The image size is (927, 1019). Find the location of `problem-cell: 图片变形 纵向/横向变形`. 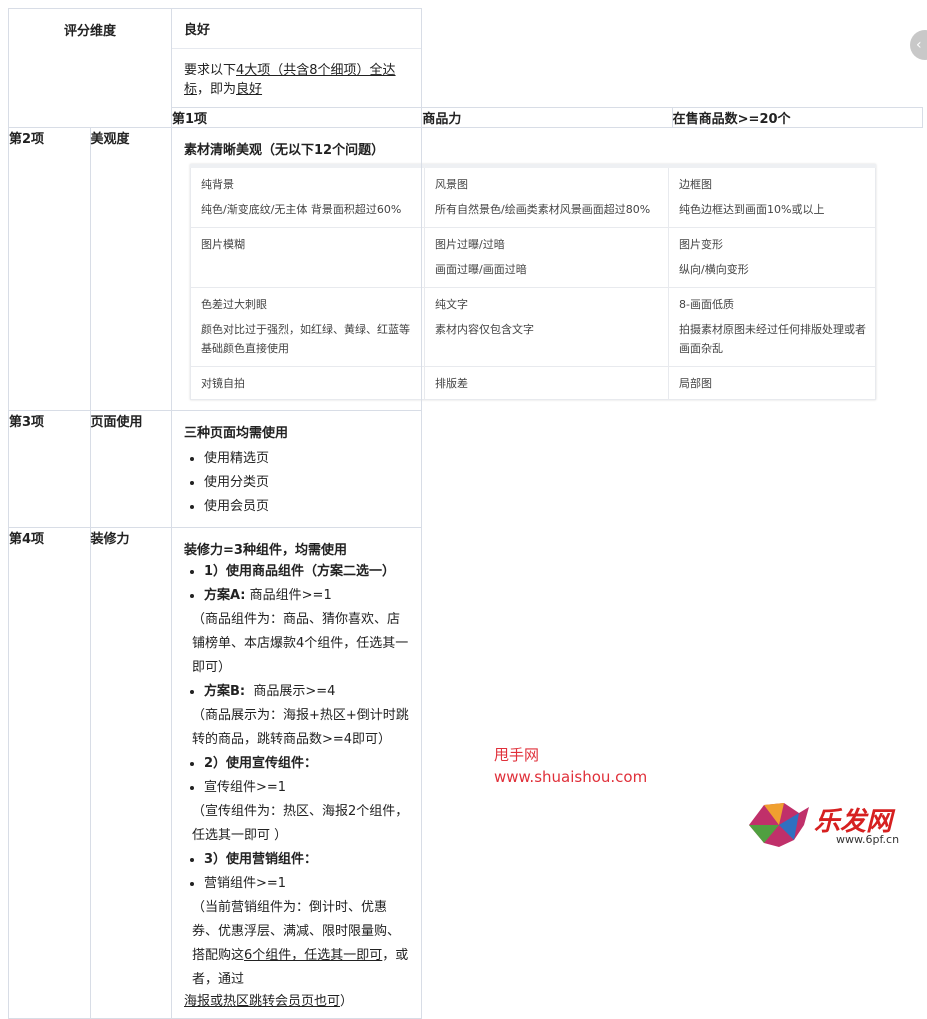

problem-cell: 图片变形 纵向/横向变形 is located at coordinates (772, 257).